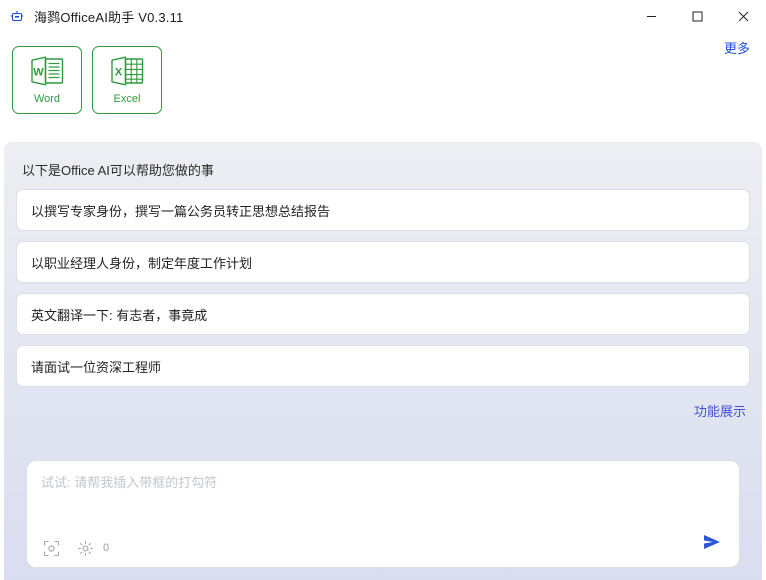 The height and width of the screenshot is (580, 766). I want to click on more-link: 更多, so click(737, 47).